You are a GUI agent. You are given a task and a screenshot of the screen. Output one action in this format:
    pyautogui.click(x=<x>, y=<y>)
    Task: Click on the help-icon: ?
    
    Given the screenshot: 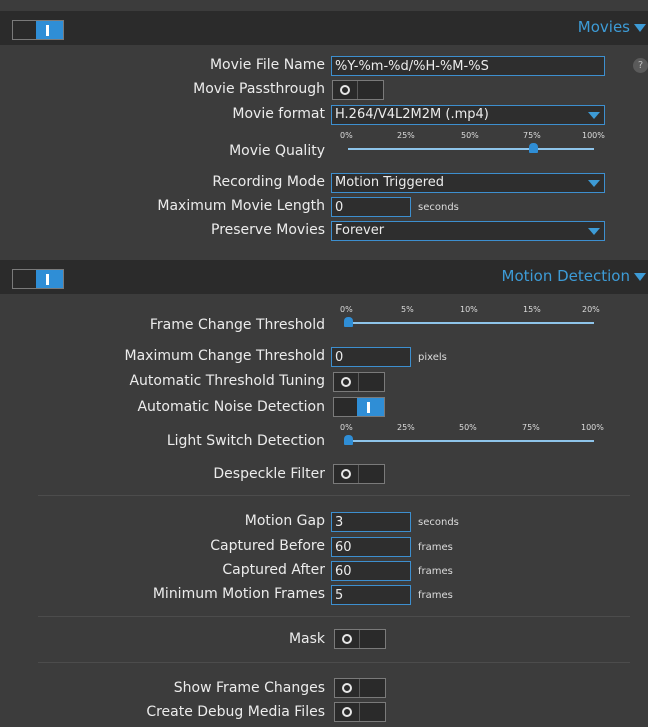 What is the action you would take?
    pyautogui.click(x=640, y=65)
    